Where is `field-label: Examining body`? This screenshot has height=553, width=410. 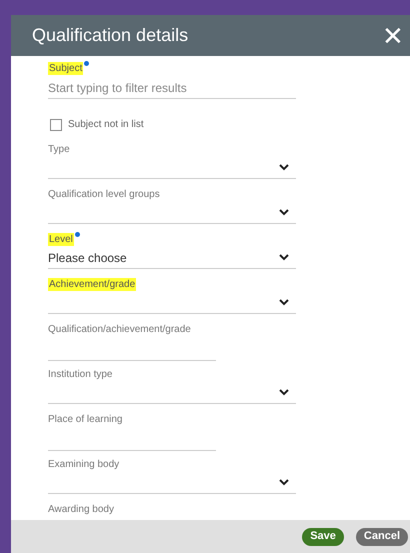
field-label: Examining body is located at coordinates (84, 464).